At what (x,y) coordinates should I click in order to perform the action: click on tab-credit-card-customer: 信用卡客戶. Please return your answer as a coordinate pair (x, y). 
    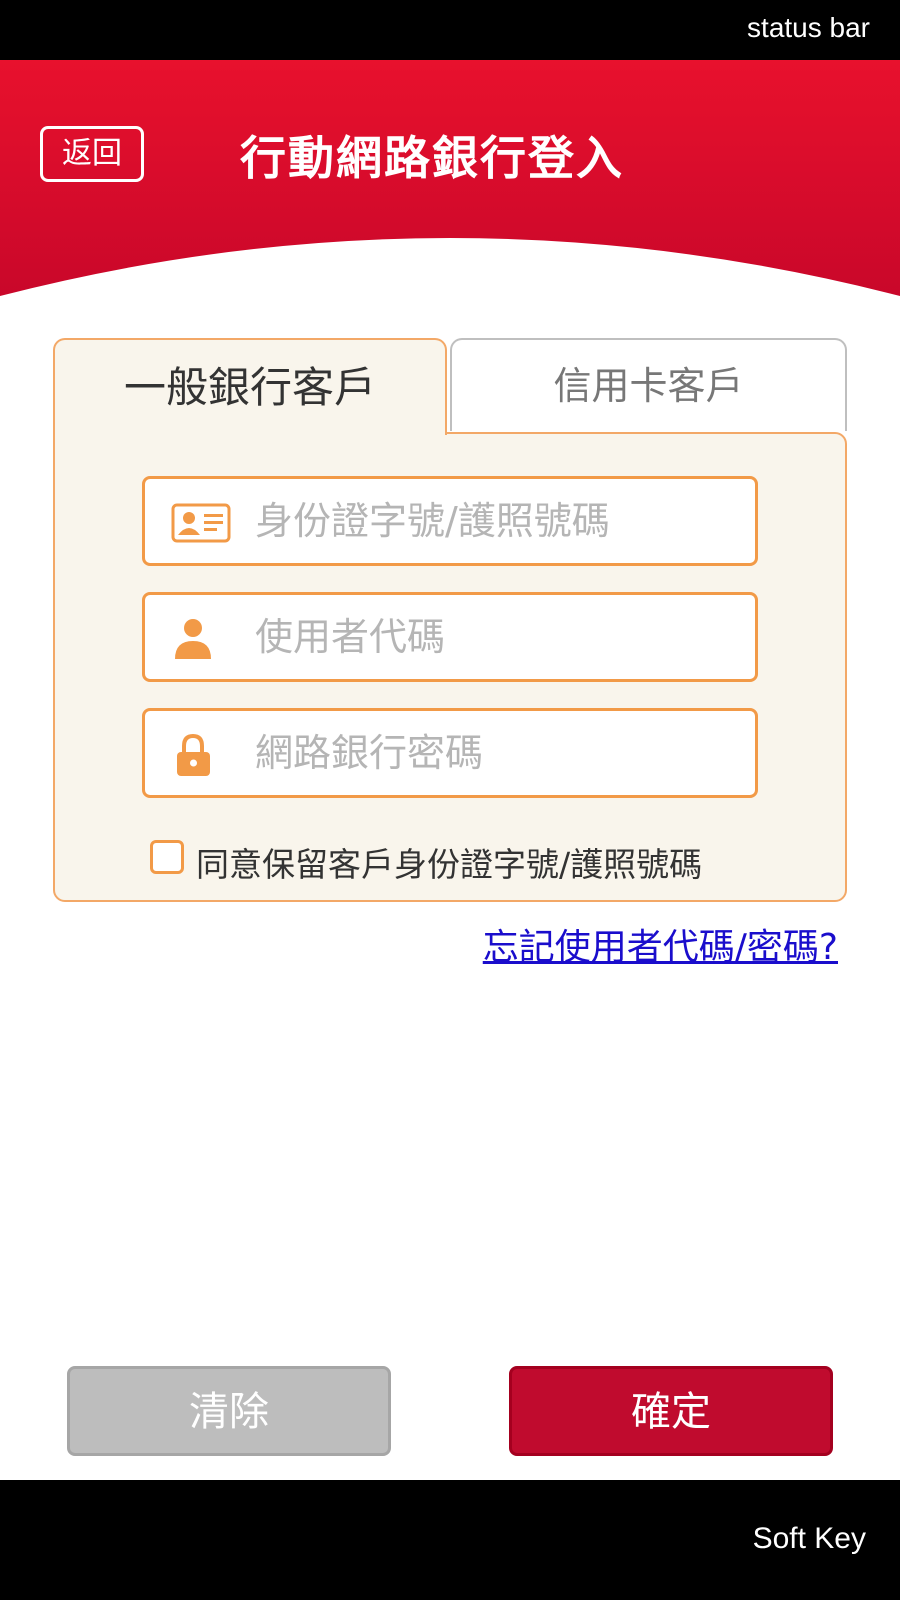
    Looking at the image, I should click on (648, 384).